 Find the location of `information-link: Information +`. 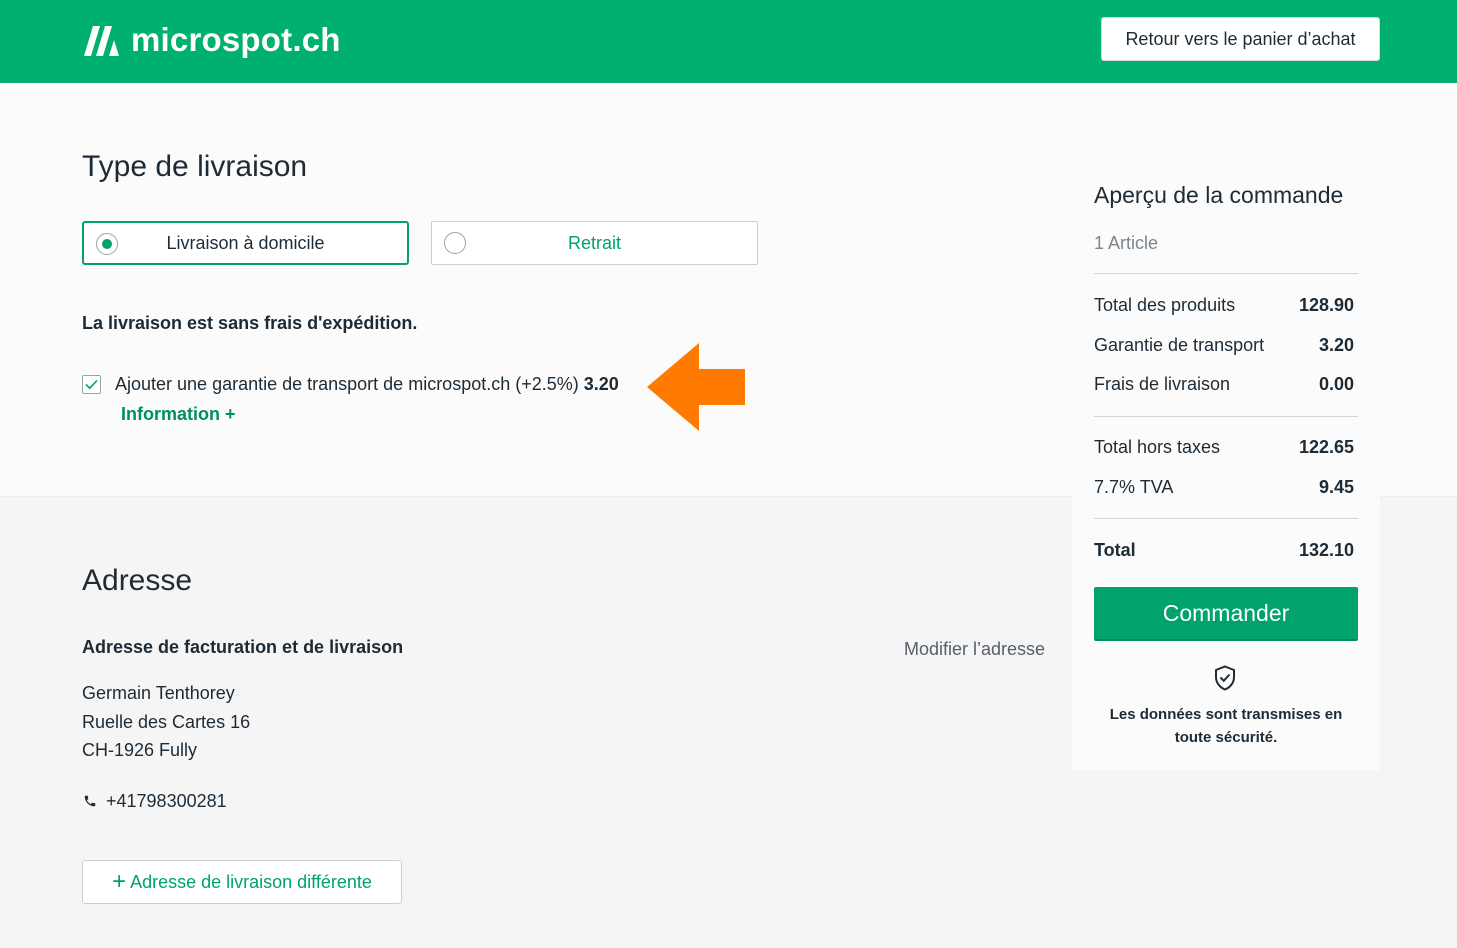

information-link: Information + is located at coordinates (178, 414).